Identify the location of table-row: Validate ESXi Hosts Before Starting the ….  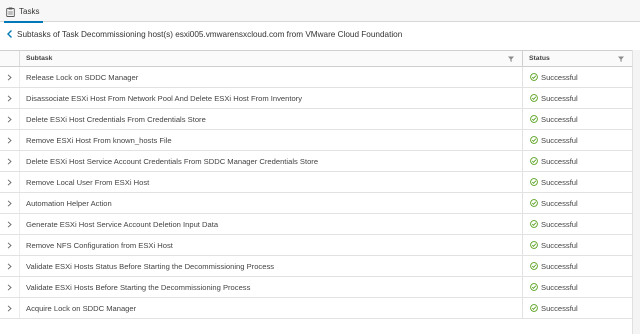
(316, 287).